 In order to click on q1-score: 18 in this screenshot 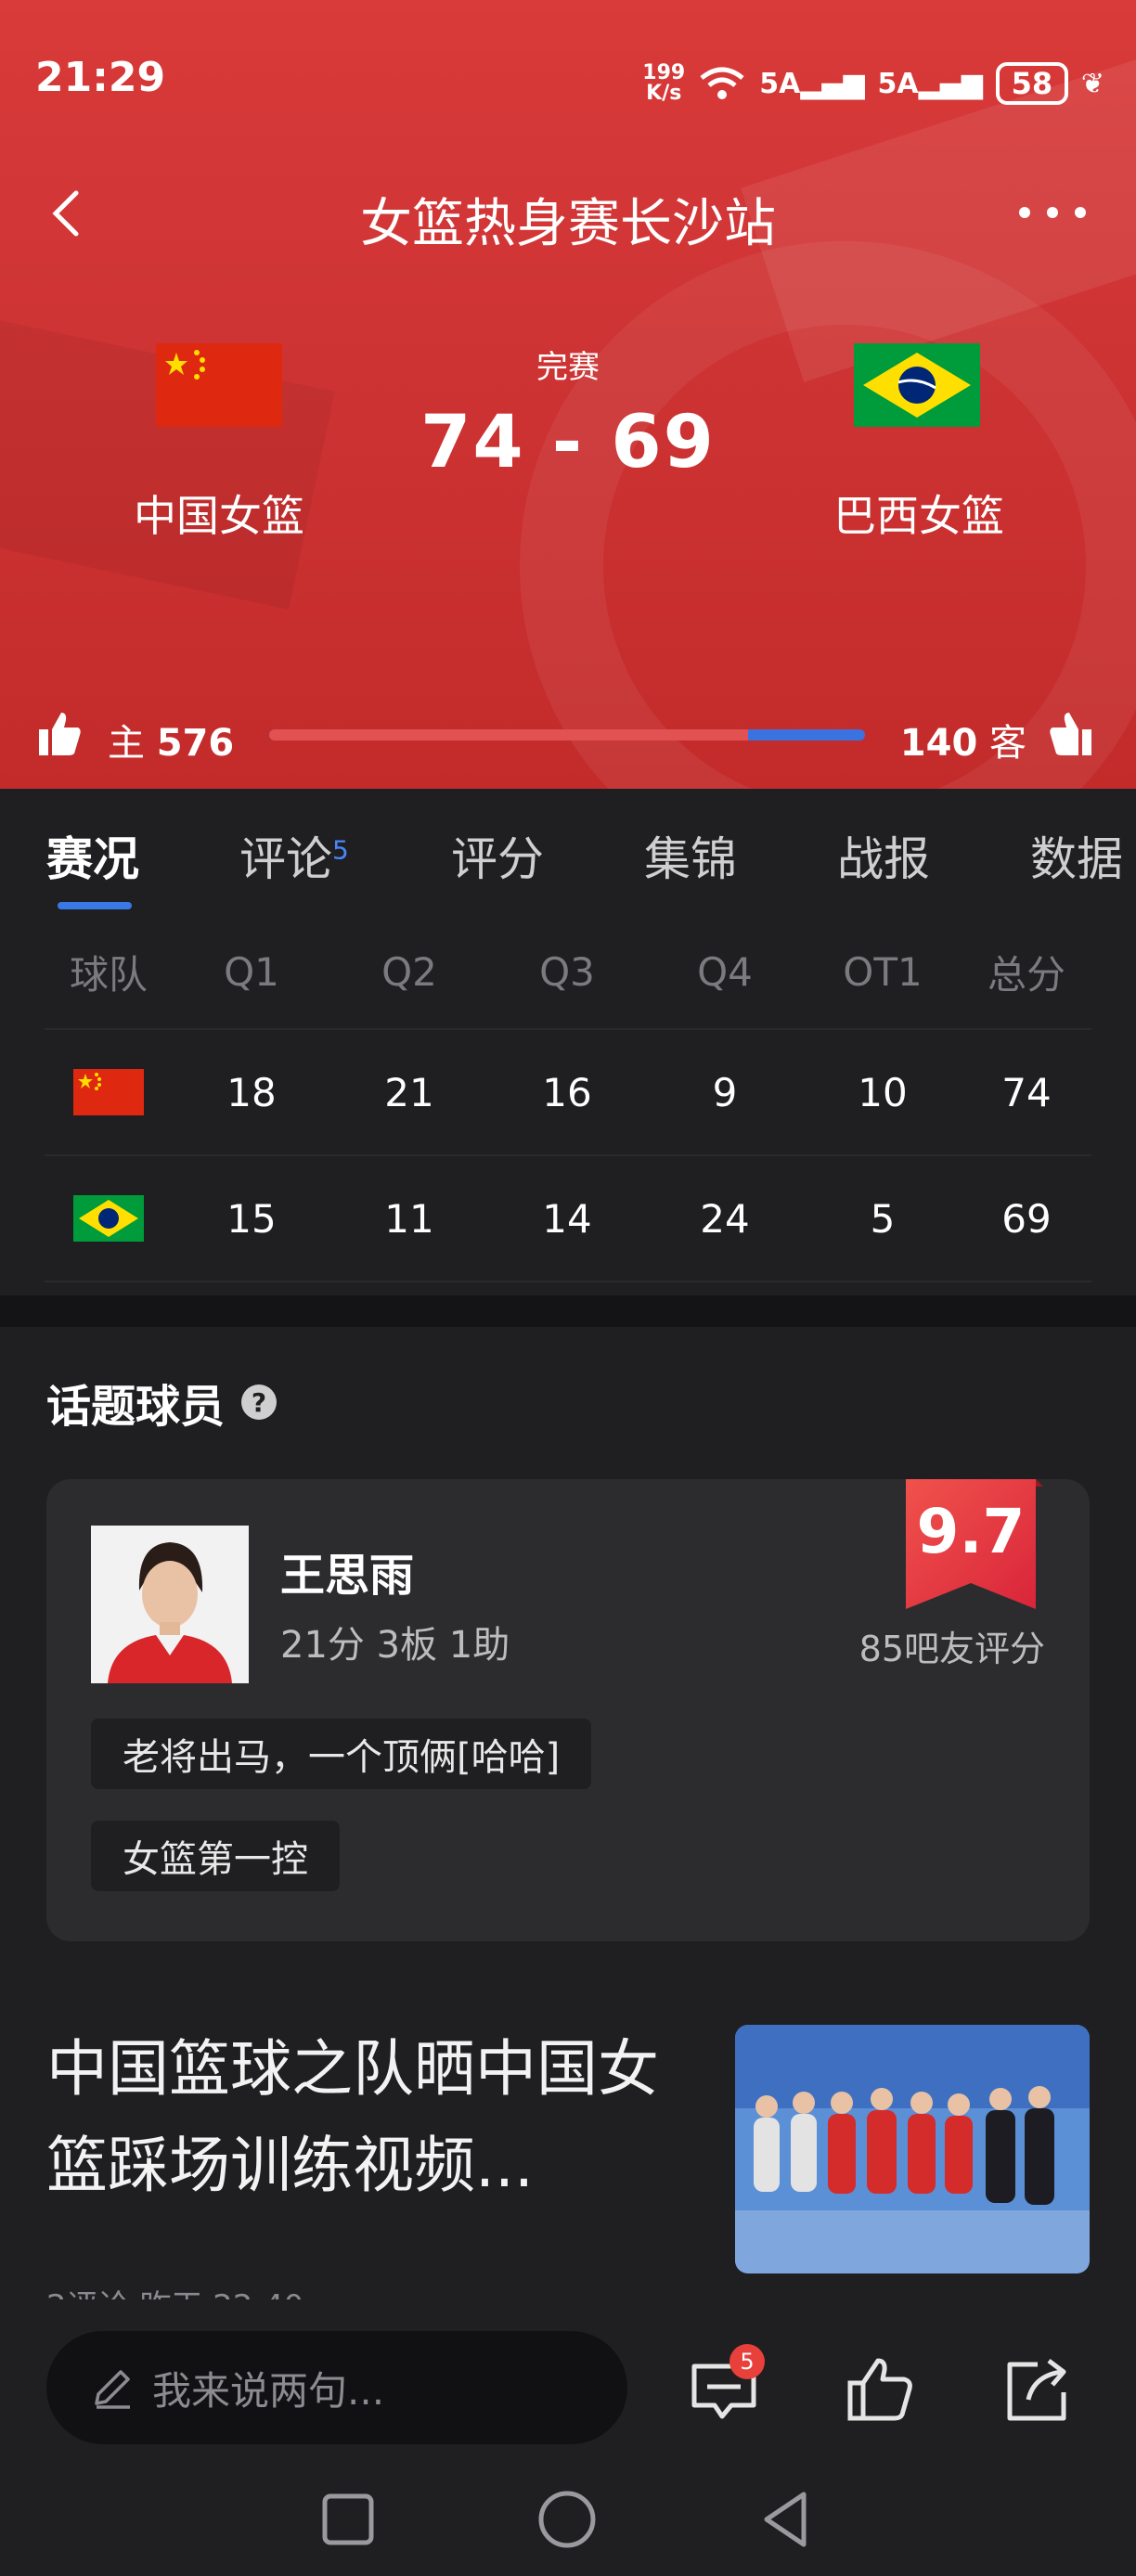, I will do `click(251, 1092)`.